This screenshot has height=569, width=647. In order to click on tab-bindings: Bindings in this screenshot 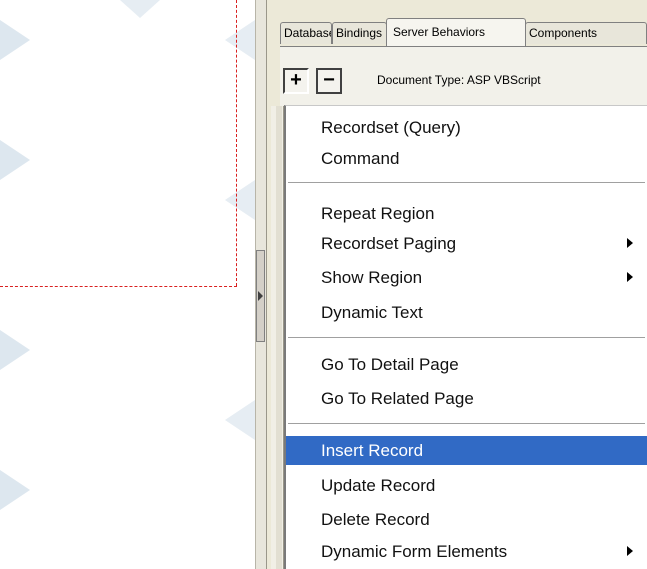, I will do `click(359, 33)`.